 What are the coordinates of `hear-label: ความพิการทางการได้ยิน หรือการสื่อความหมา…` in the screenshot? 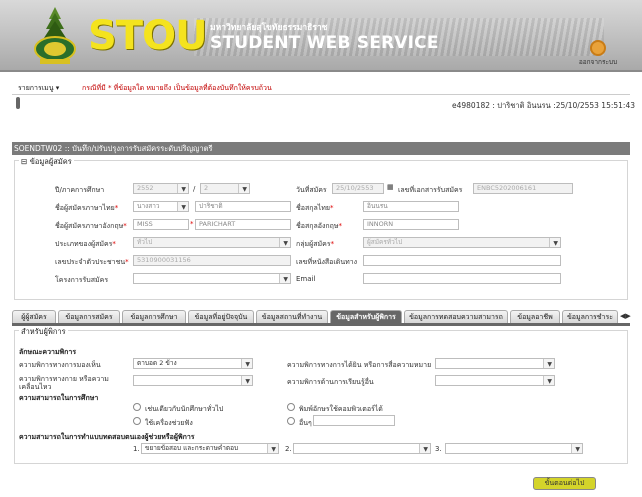 It's located at (359, 365).